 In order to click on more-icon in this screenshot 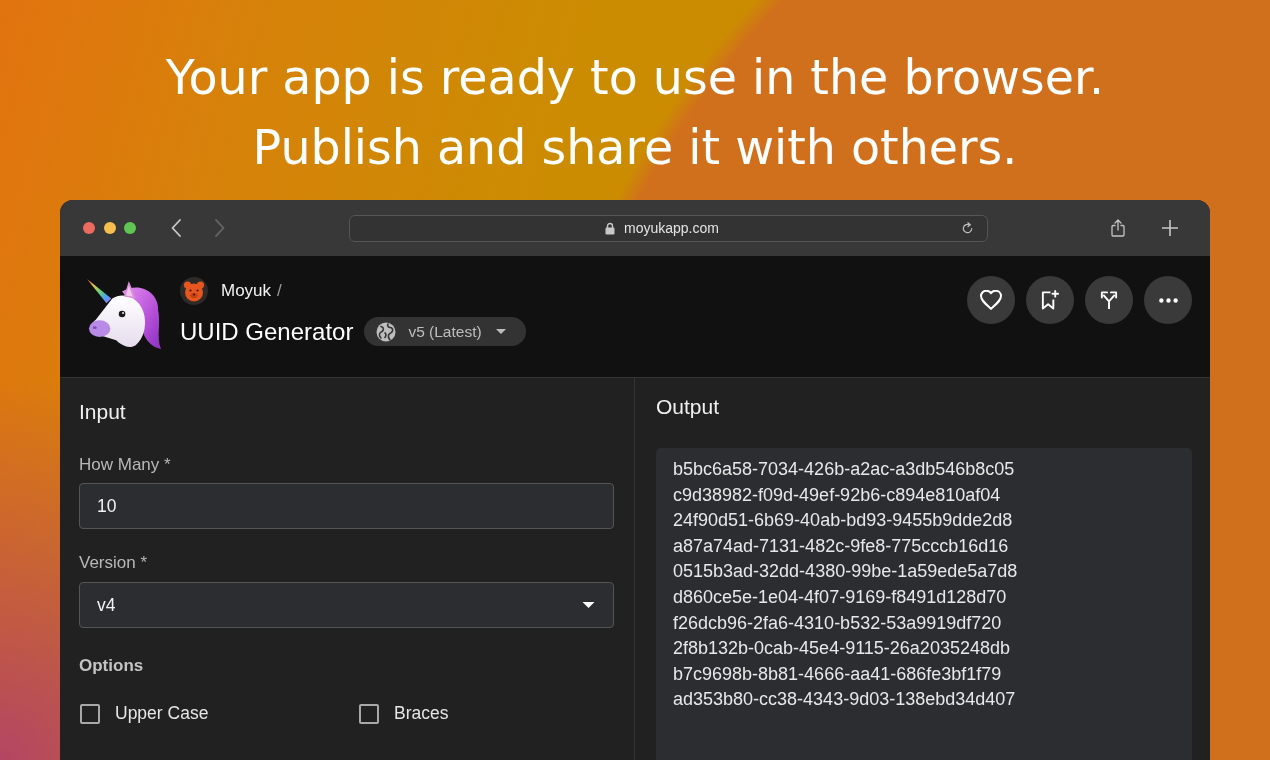, I will do `click(1168, 300)`.